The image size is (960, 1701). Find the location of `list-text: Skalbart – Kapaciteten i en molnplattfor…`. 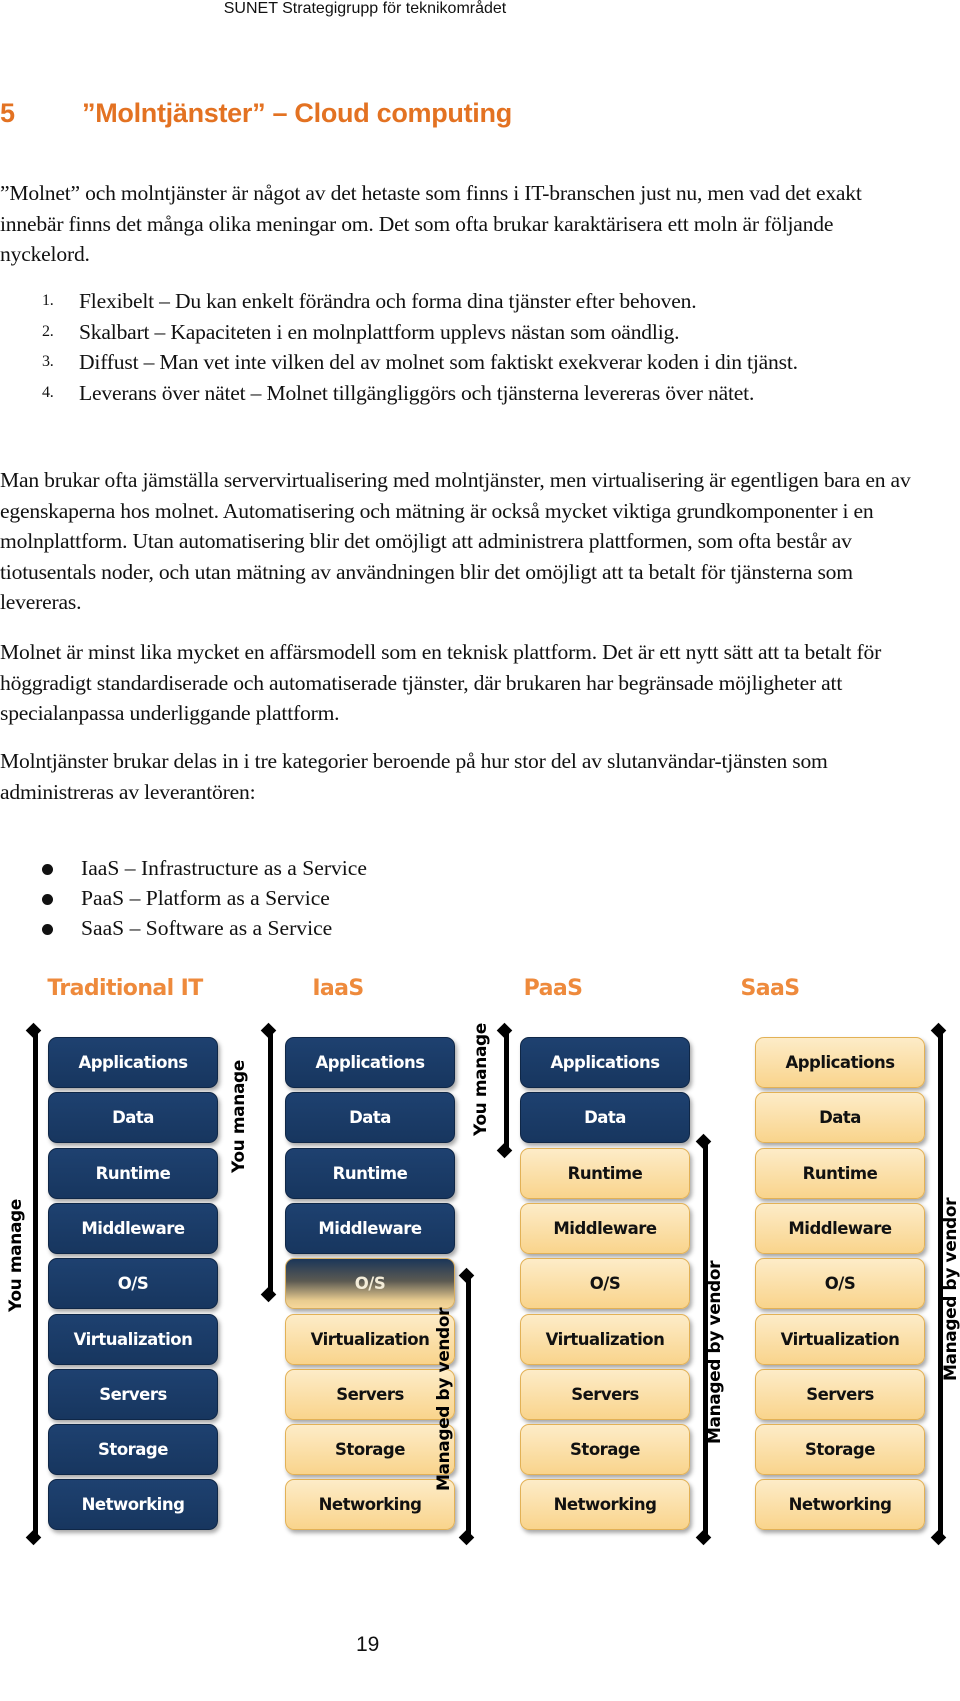

list-text: Skalbart – Kapaciteten i en molnplattfor… is located at coordinates (379, 331).